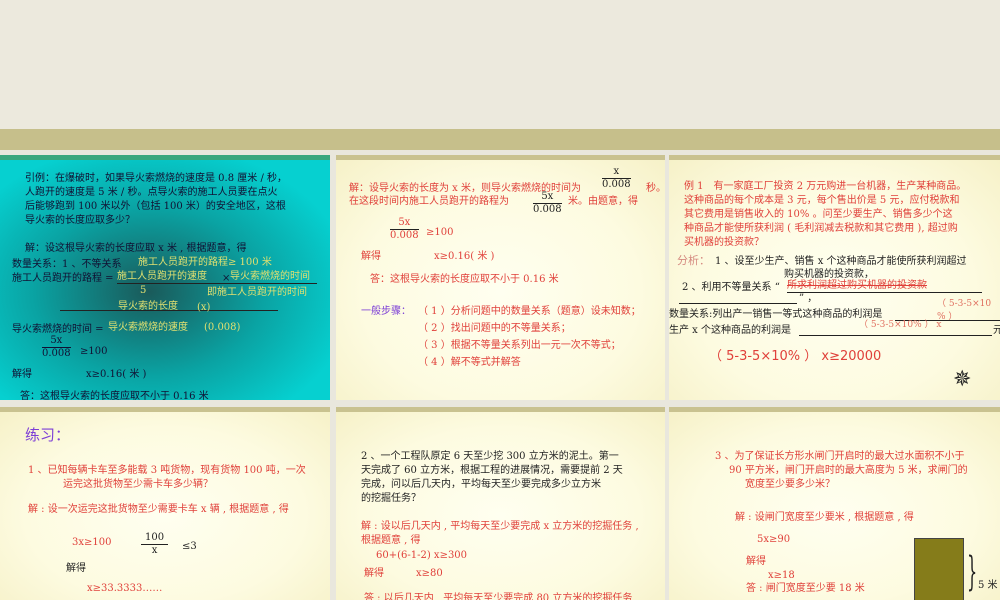 The width and height of the screenshot is (1000, 600). Describe the element at coordinates (386, 311) in the screenshot. I see `steps-label: 一般步骤：` at that location.